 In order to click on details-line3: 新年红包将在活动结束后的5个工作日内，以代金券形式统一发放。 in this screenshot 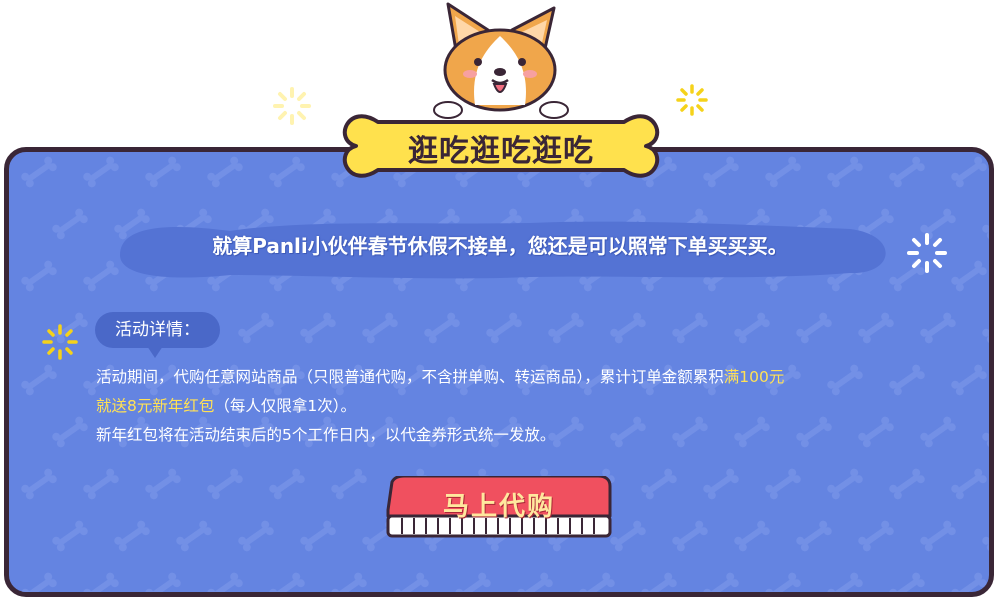, I will do `click(326, 435)`.